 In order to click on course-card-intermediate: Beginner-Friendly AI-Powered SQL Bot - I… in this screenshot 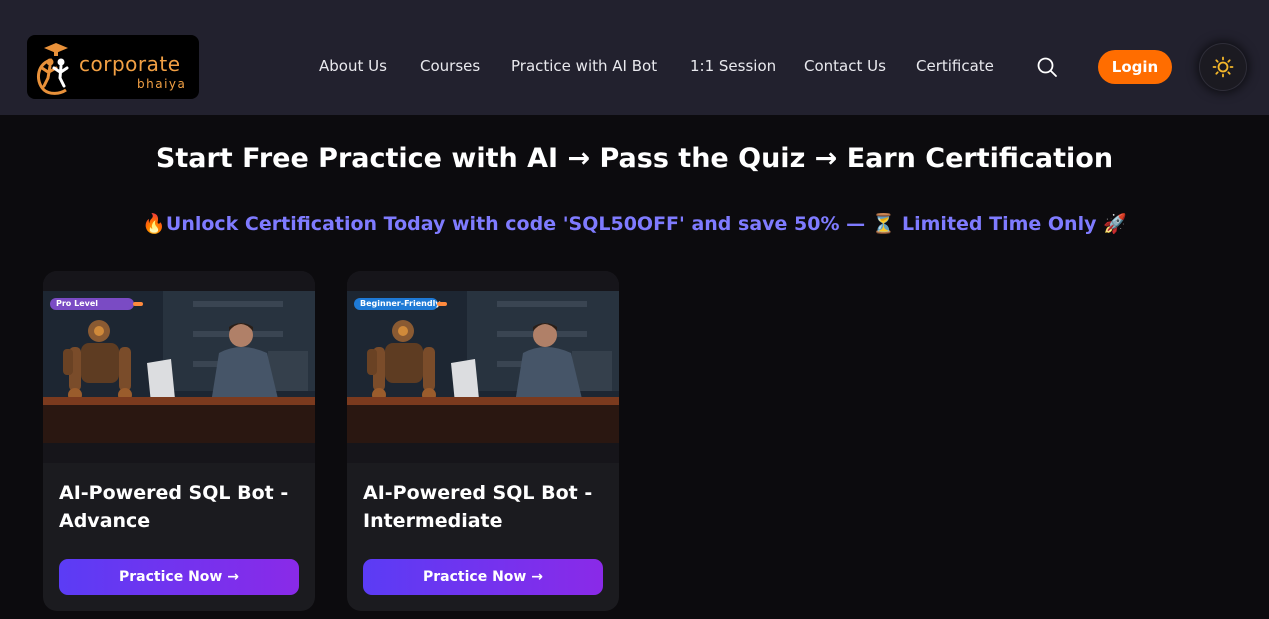, I will do `click(483, 441)`.